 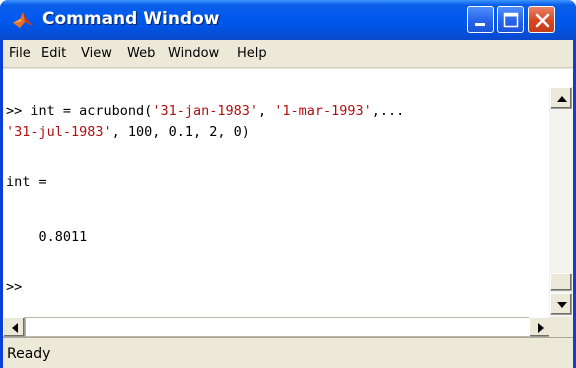 I want to click on minimize-button, so click(x=480, y=19).